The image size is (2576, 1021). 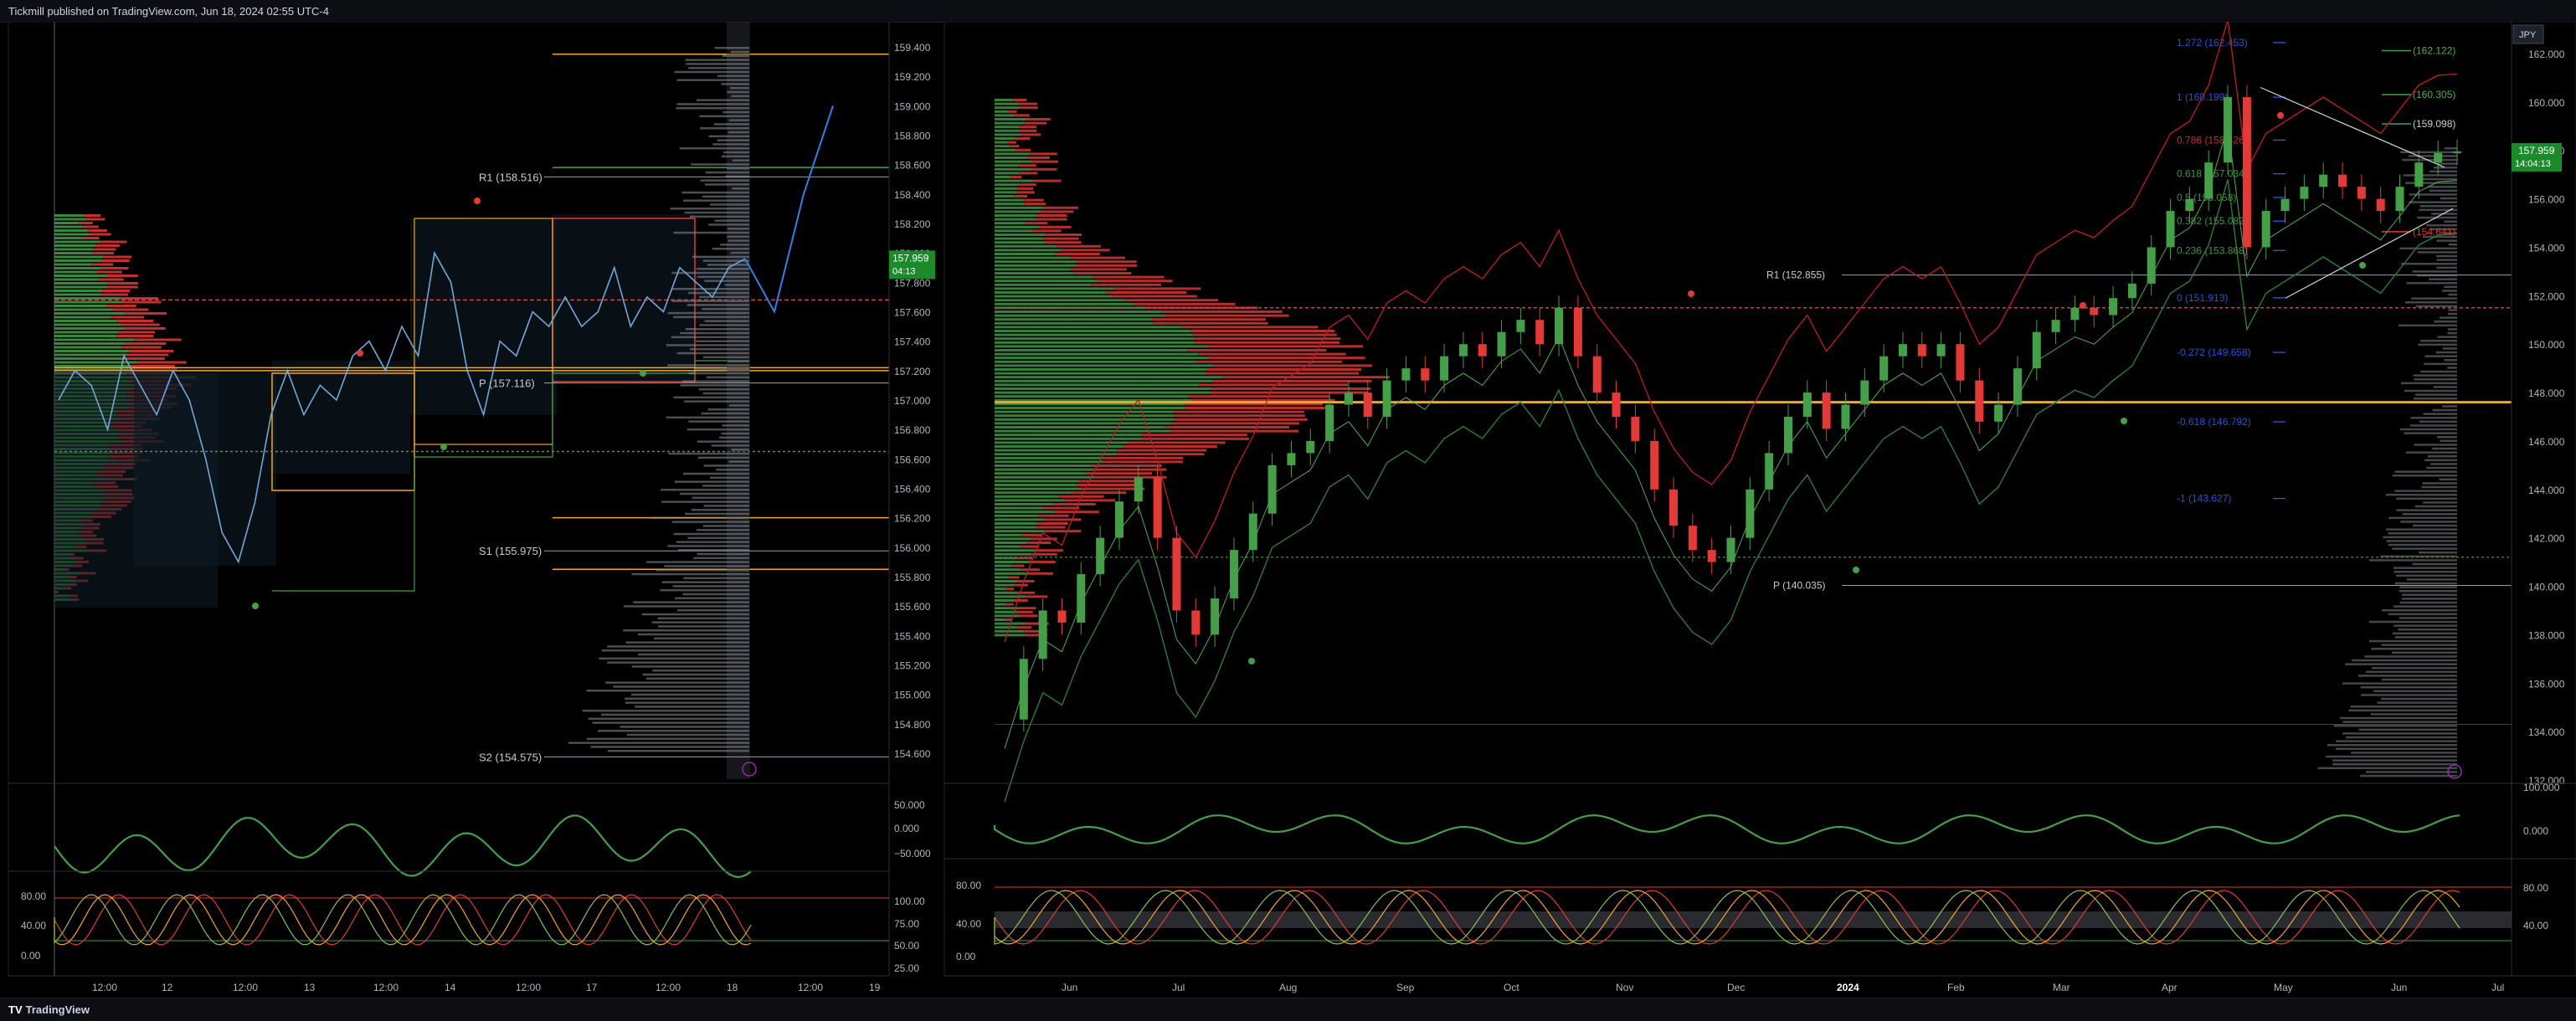 I want to click on price-tick: 155.400, so click(x=913, y=636).